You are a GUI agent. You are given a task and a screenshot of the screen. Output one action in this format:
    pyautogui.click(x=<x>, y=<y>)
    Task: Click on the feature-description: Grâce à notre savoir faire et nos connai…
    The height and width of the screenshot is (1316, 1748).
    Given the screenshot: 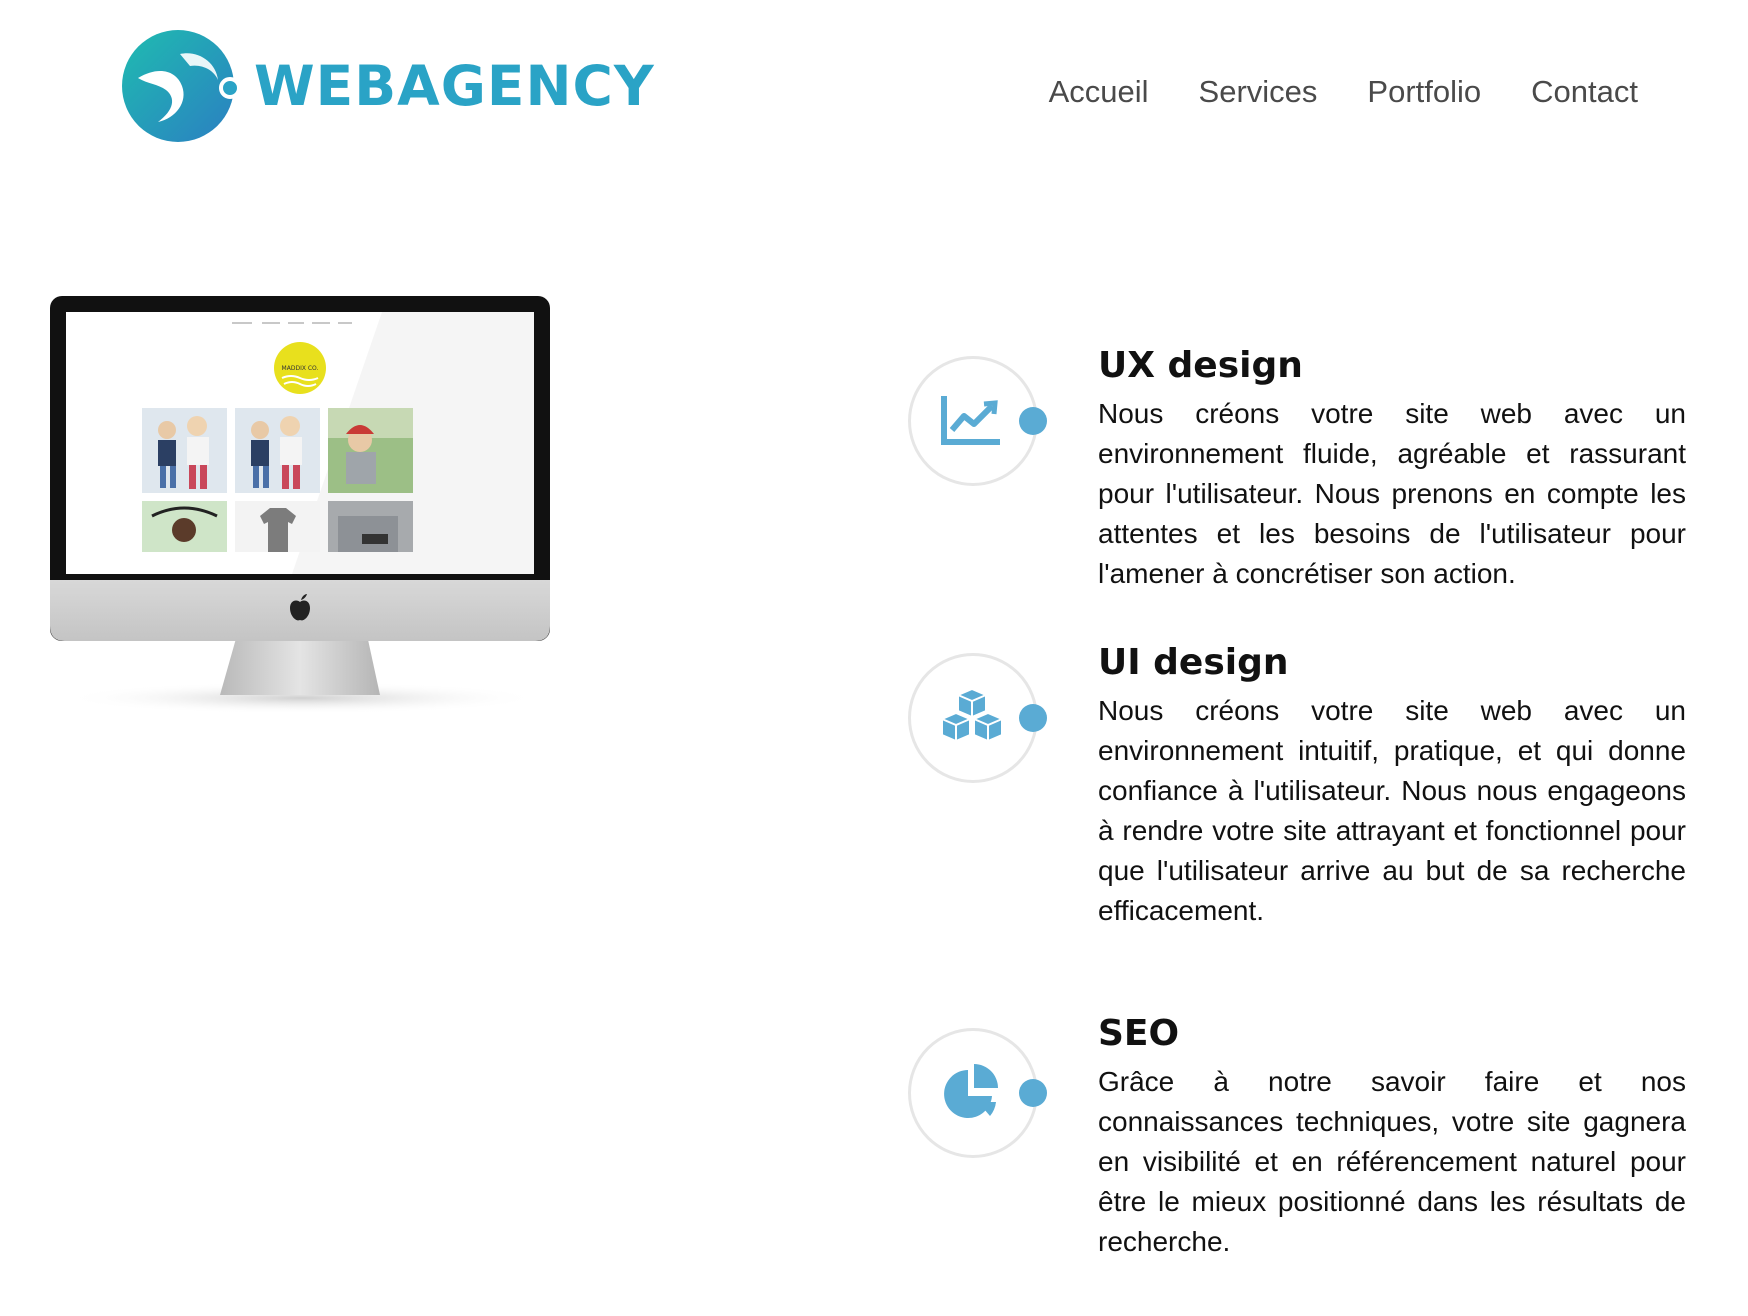 What is the action you would take?
    pyautogui.click(x=1392, y=1161)
    